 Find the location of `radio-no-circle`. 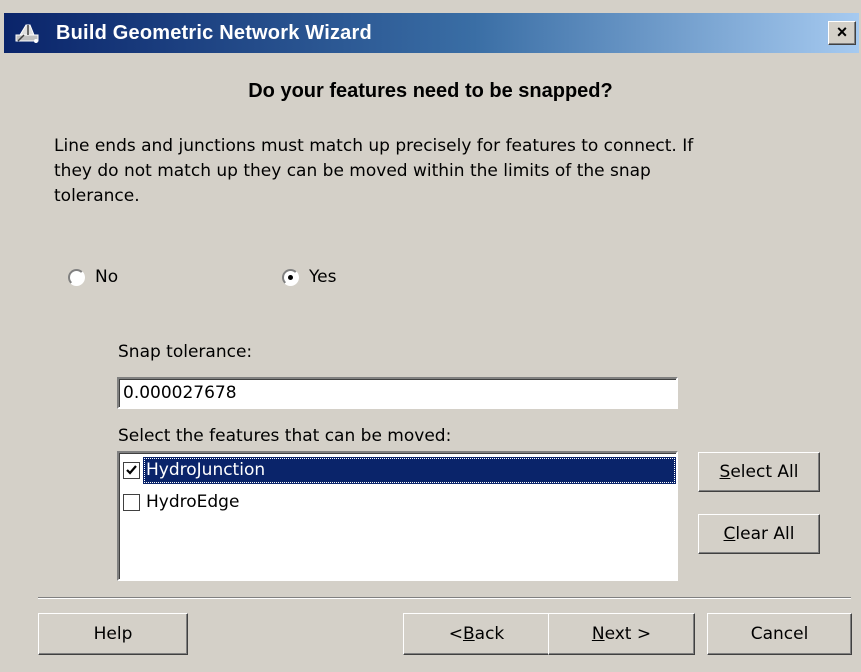

radio-no-circle is located at coordinates (76, 277).